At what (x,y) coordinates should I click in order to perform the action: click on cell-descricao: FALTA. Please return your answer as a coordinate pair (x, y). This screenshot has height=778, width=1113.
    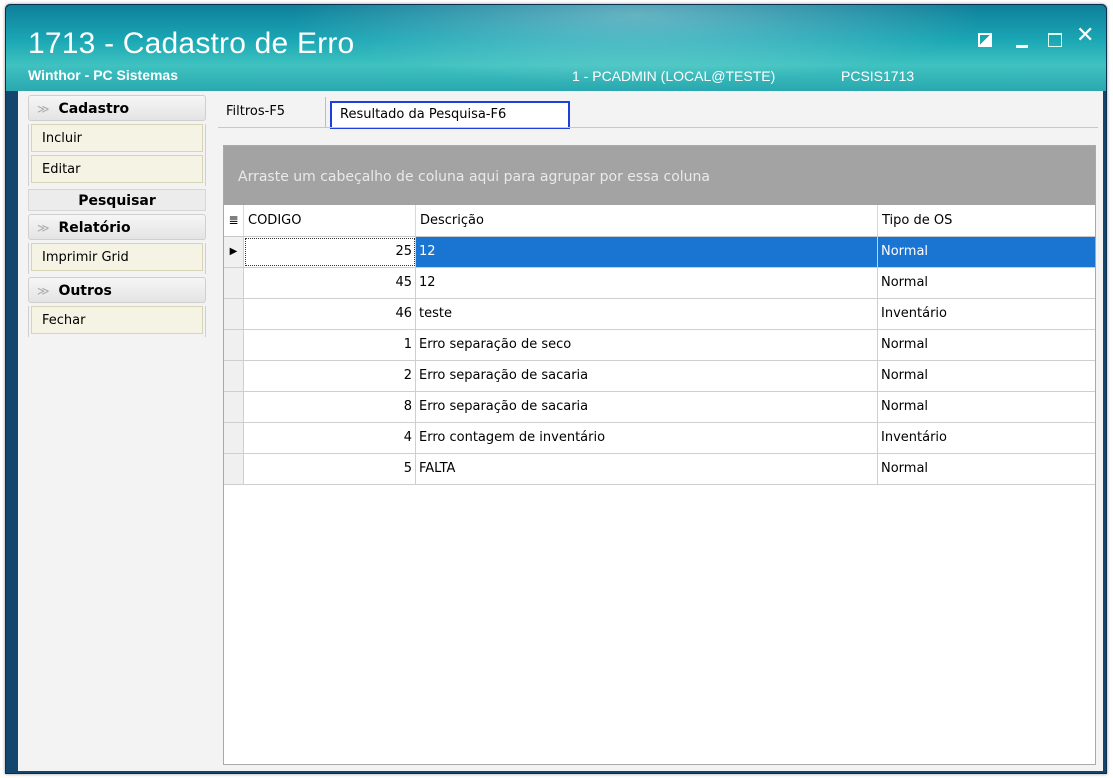
    Looking at the image, I should click on (647, 469).